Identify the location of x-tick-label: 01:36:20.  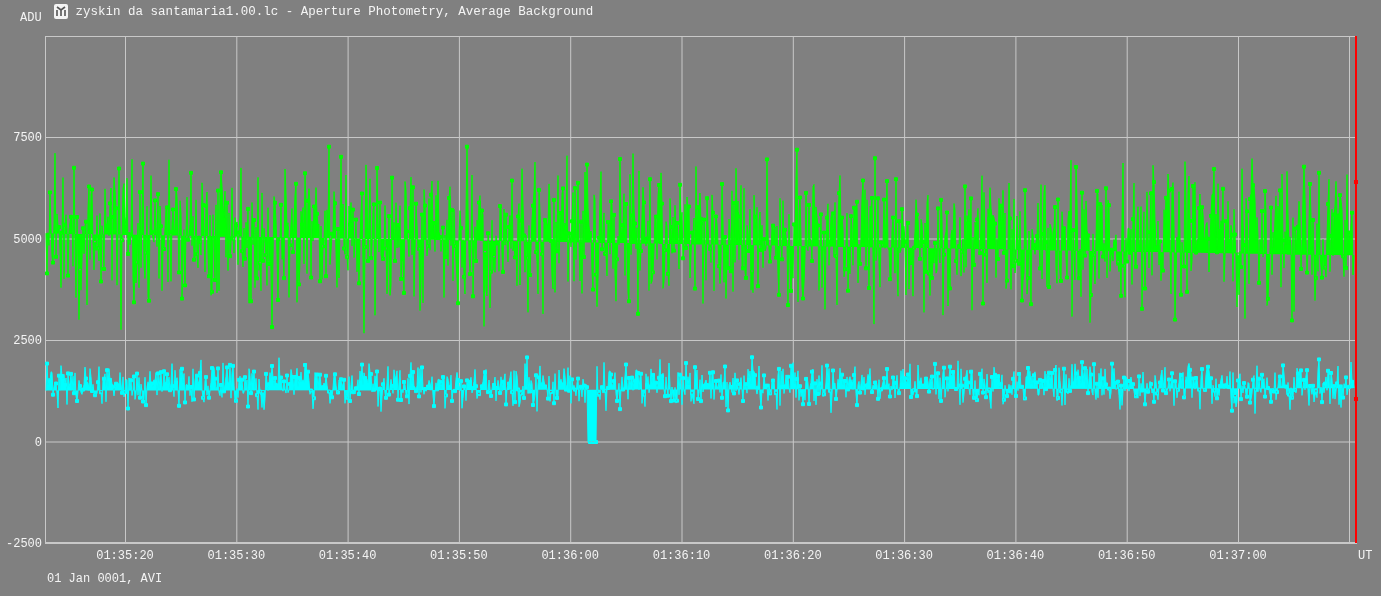
(793, 556).